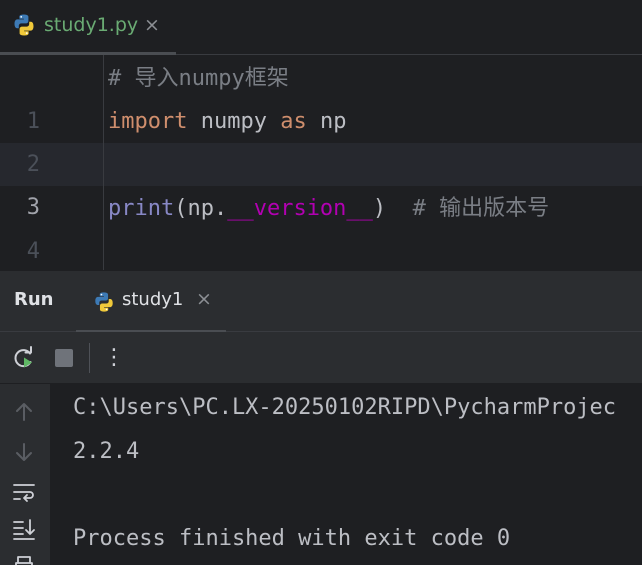 The image size is (642, 565). I want to click on arrow-up-icon, so click(24, 412).